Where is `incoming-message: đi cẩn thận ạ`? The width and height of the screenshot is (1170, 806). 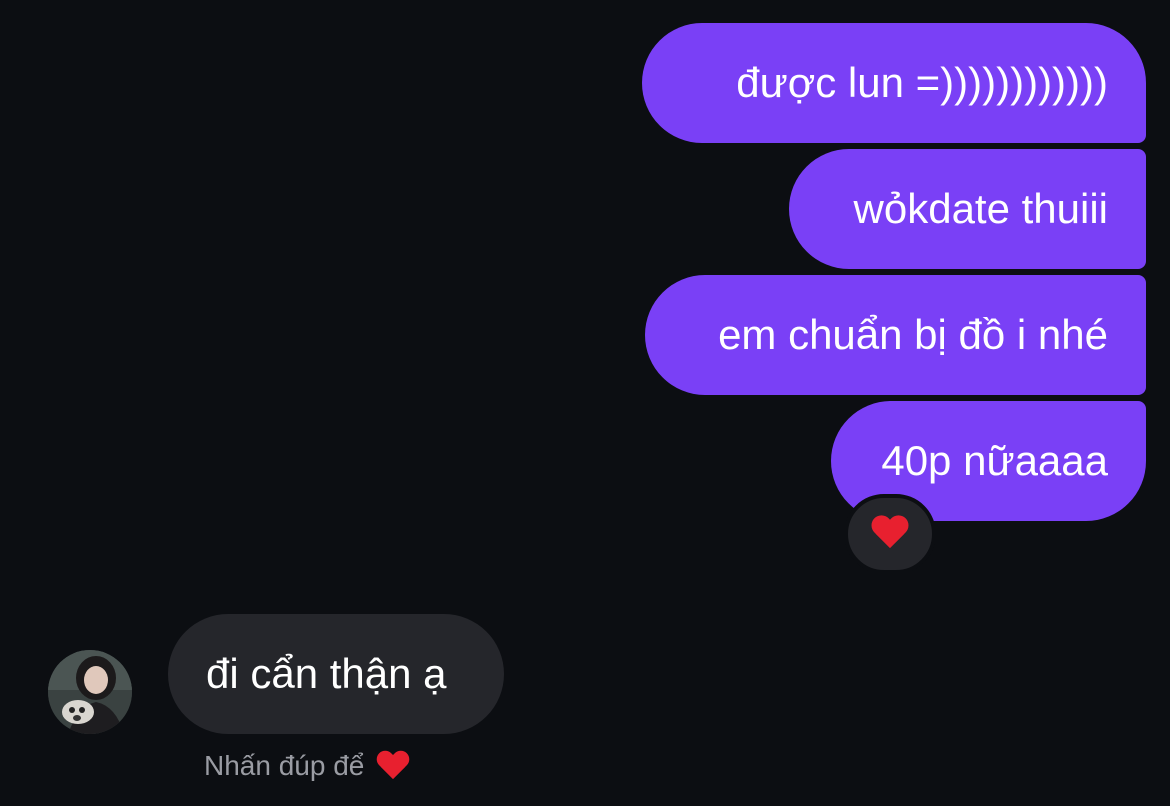
incoming-message: đi cẩn thận ạ is located at coordinates (336, 674).